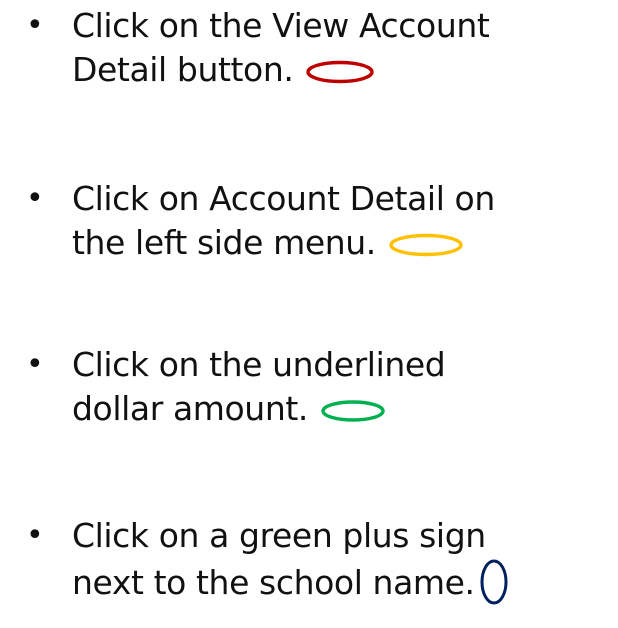 The image size is (618, 628). Describe the element at coordinates (224, 242) in the screenshot. I see `bullet-line-2: the left side menu.` at that location.